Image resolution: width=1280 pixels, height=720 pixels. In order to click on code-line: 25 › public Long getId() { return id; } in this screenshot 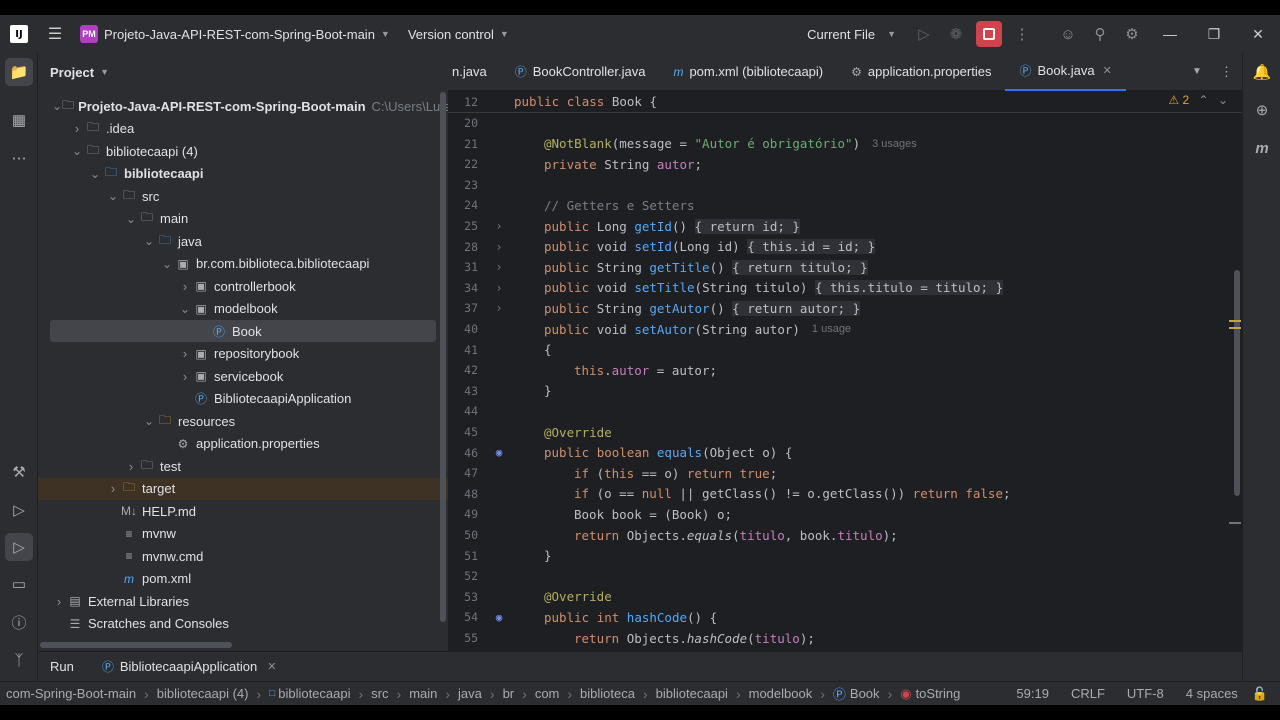, I will do `click(845, 226)`.